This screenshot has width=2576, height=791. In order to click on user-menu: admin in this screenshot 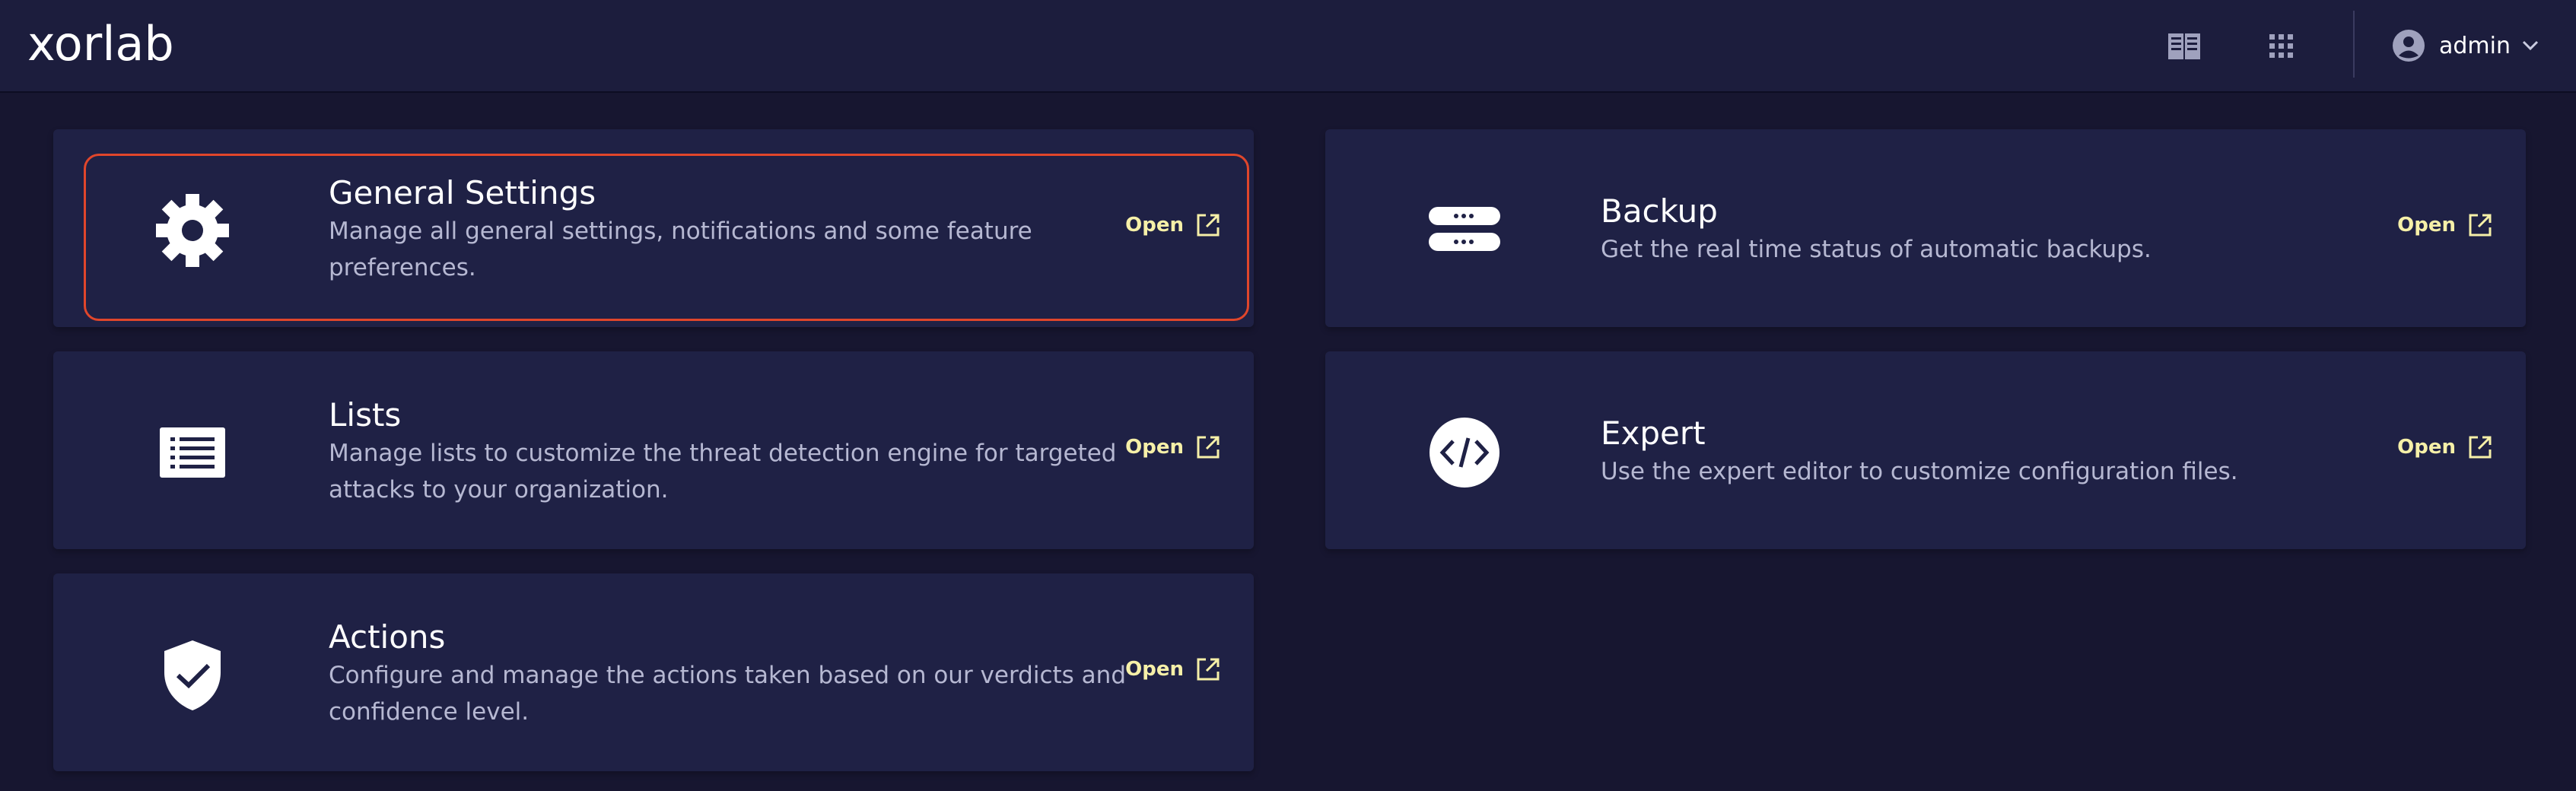, I will do `click(2466, 45)`.